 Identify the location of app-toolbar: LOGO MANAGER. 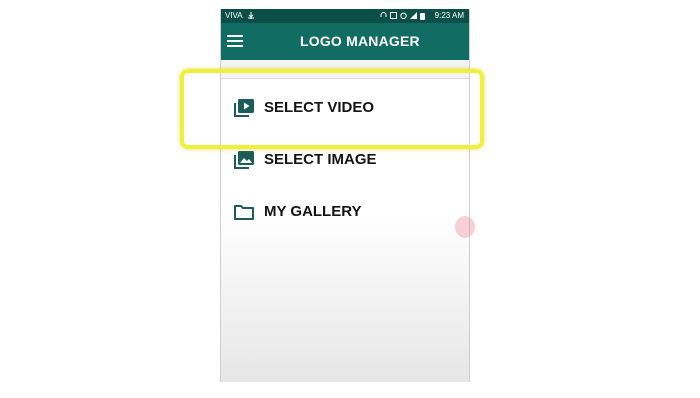
(345, 41).